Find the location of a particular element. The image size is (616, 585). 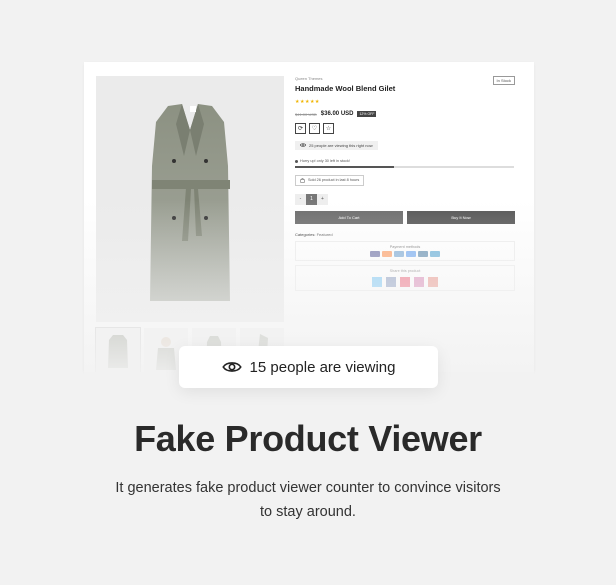

viewer-count-pill: 15 people are viewing is located at coordinates (308, 367).